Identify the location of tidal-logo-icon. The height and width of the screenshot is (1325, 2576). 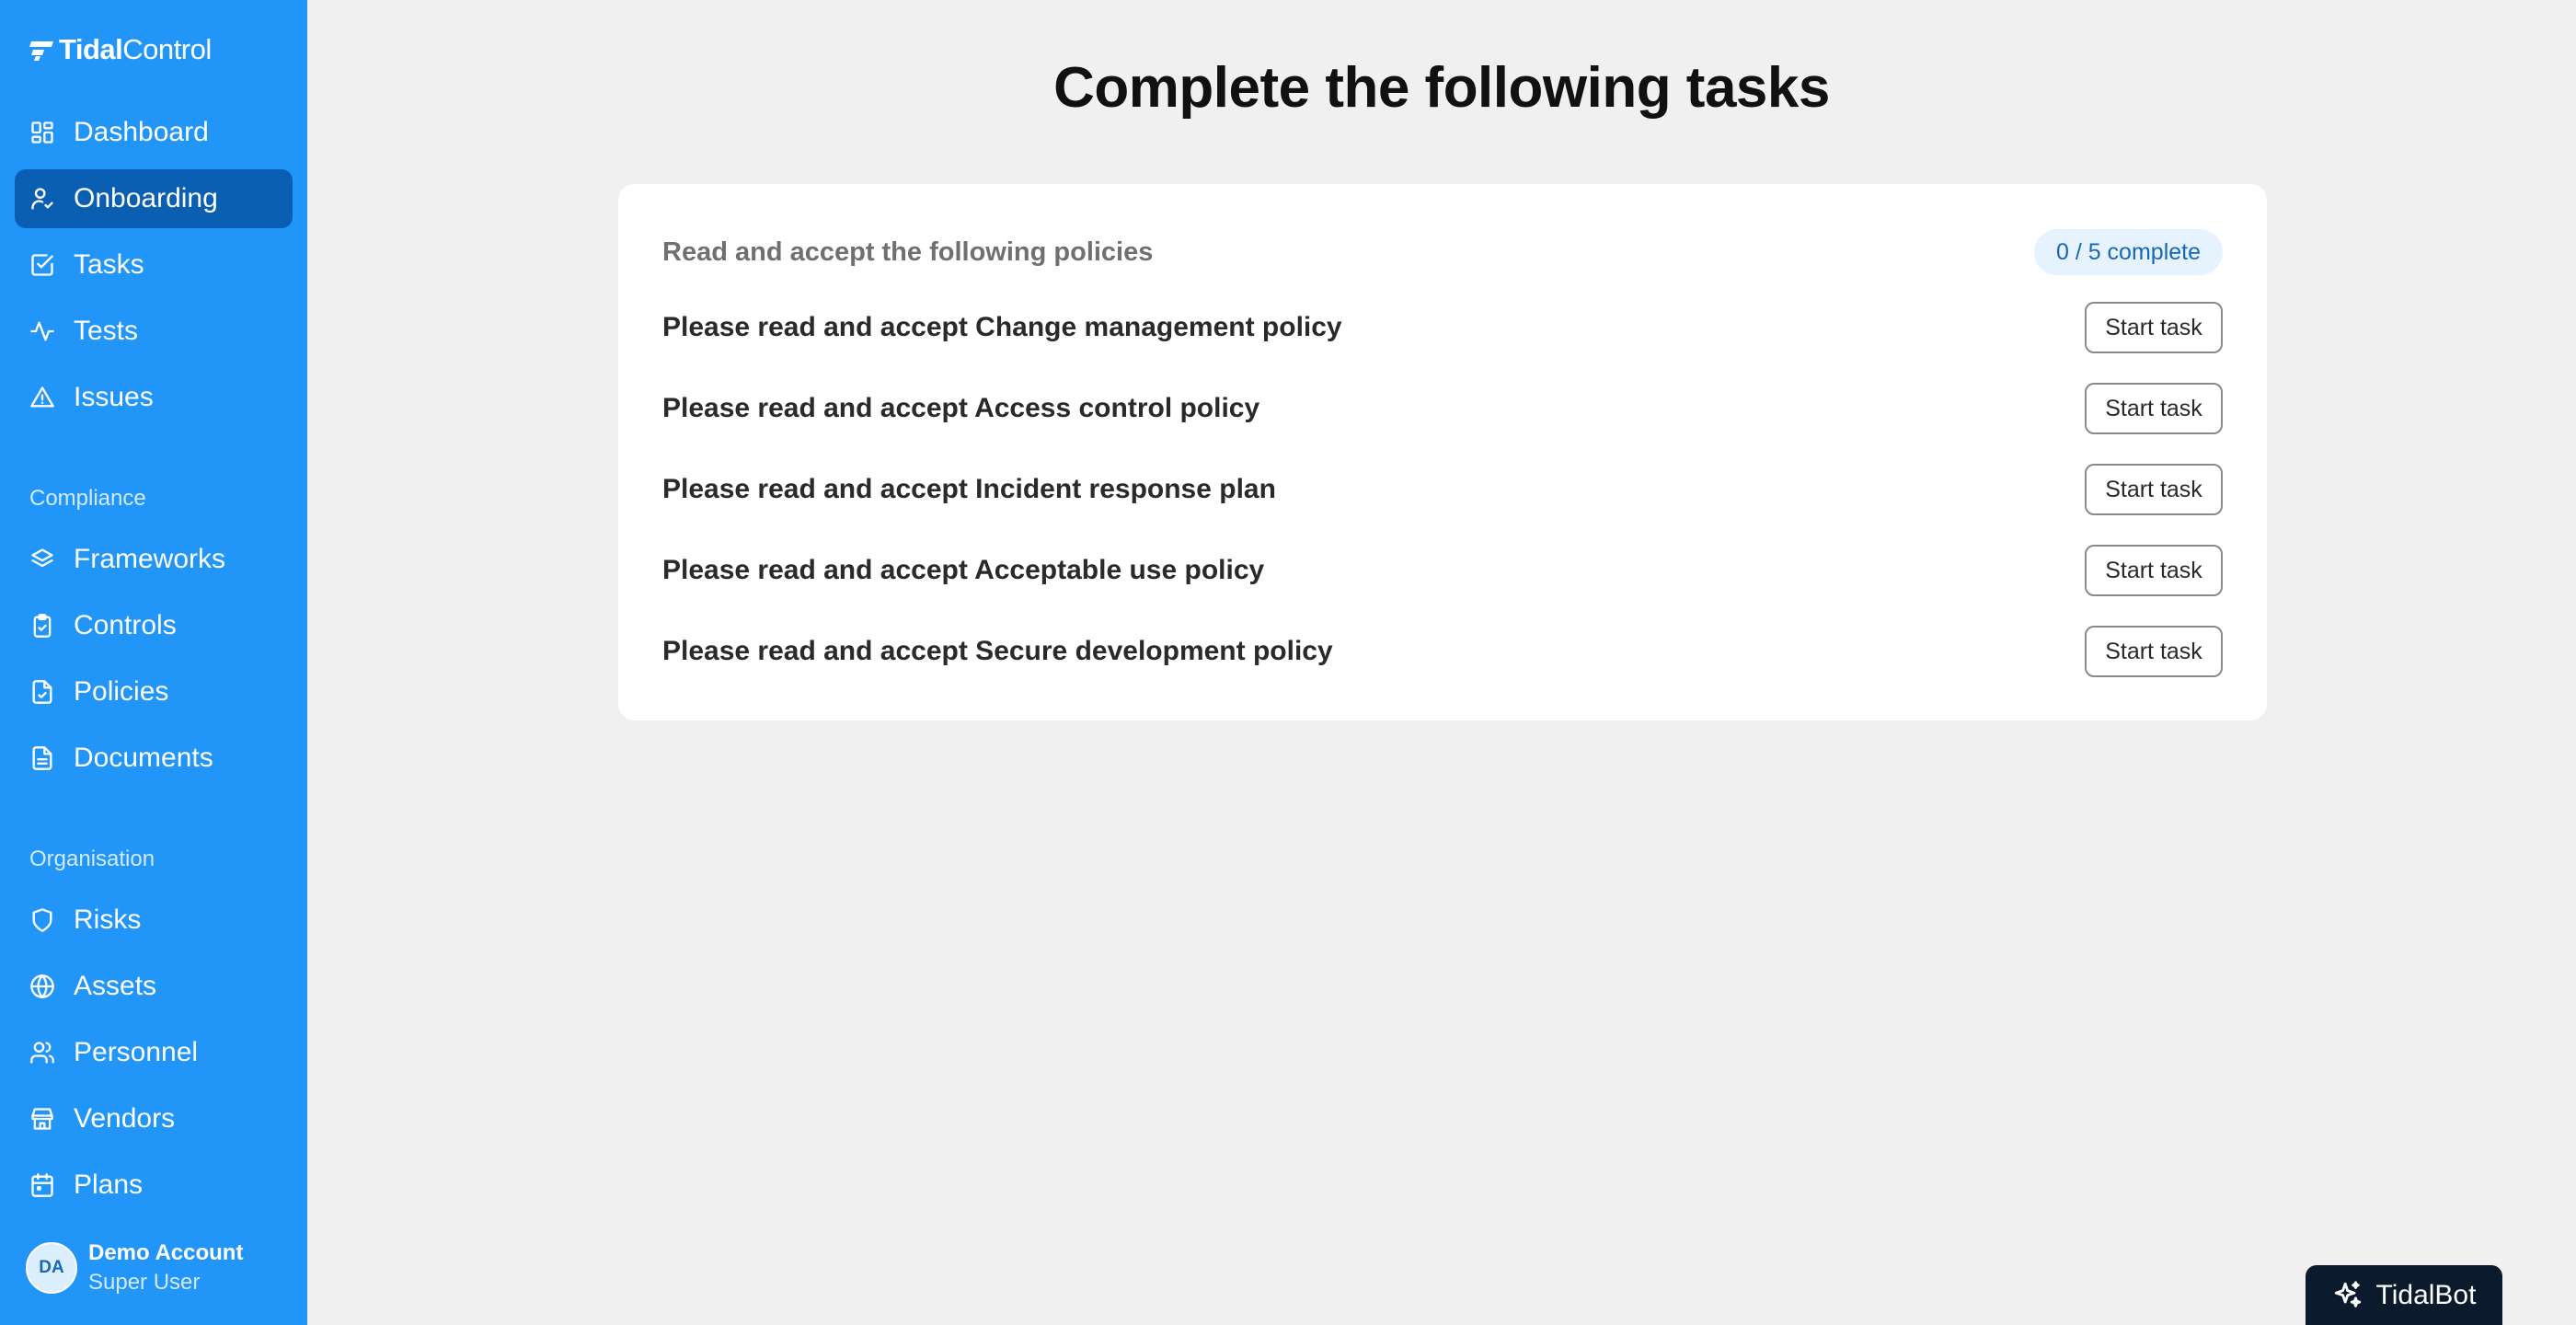
(41, 51).